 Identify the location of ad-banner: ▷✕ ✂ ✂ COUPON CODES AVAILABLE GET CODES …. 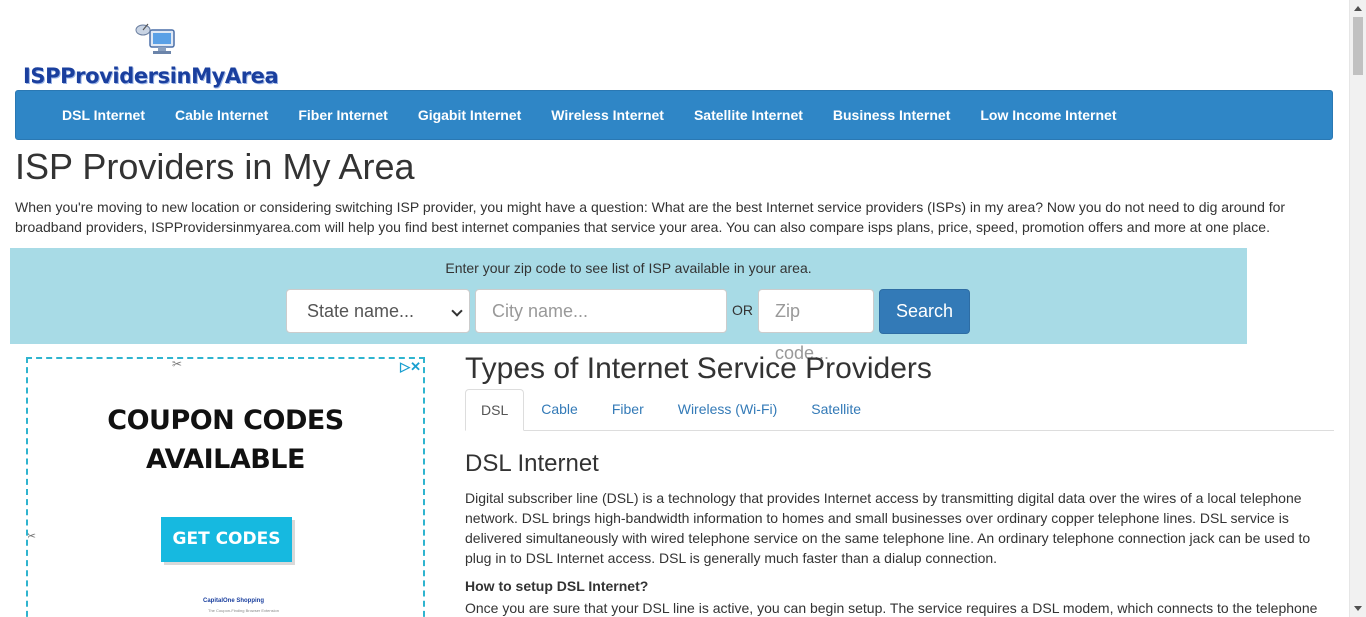
(225, 487).